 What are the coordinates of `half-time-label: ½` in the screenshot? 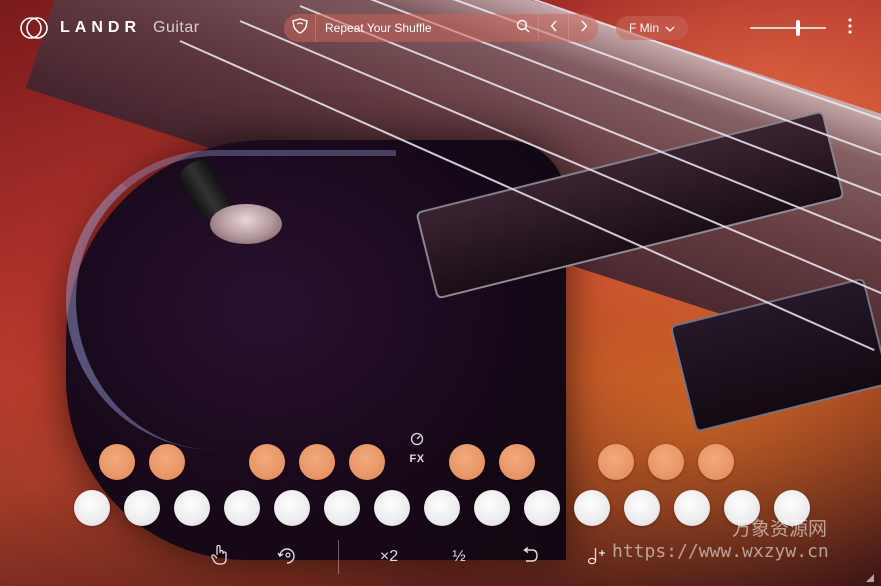 It's located at (459, 556).